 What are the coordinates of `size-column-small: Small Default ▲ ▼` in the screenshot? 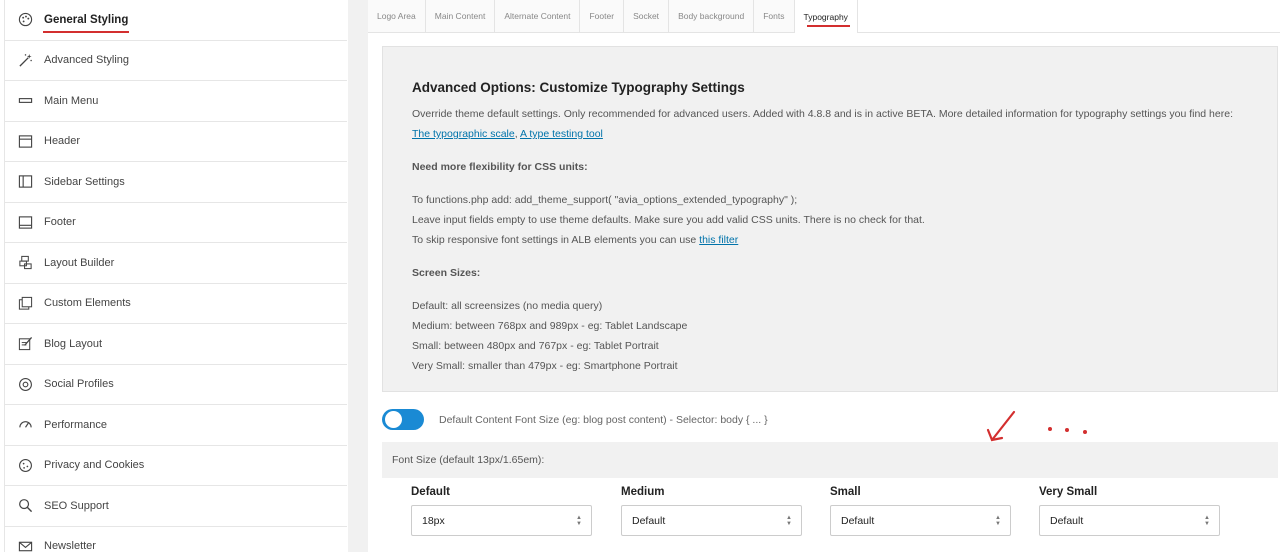 It's located at (920, 511).